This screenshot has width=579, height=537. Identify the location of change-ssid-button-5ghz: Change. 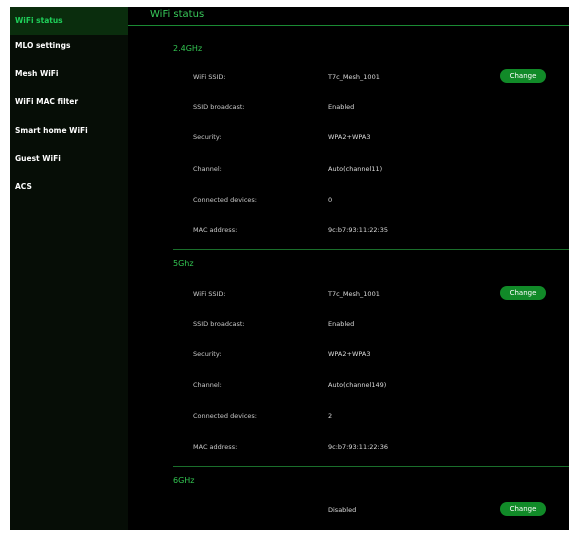
(523, 293).